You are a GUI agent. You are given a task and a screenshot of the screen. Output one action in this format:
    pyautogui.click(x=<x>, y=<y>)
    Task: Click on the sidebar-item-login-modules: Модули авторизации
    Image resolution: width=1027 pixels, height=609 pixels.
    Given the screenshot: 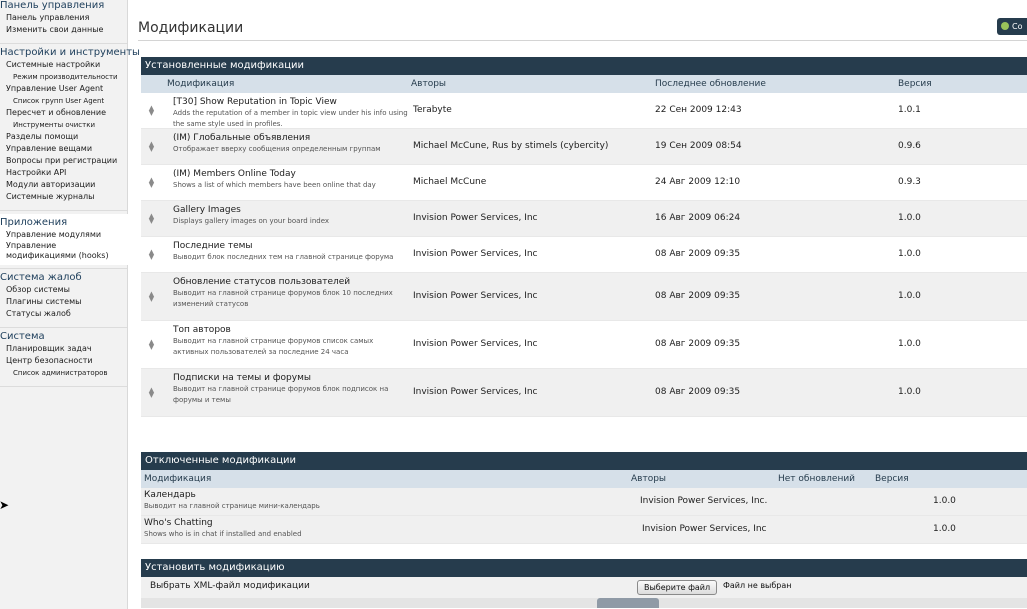 What is the action you would take?
    pyautogui.click(x=63, y=185)
    